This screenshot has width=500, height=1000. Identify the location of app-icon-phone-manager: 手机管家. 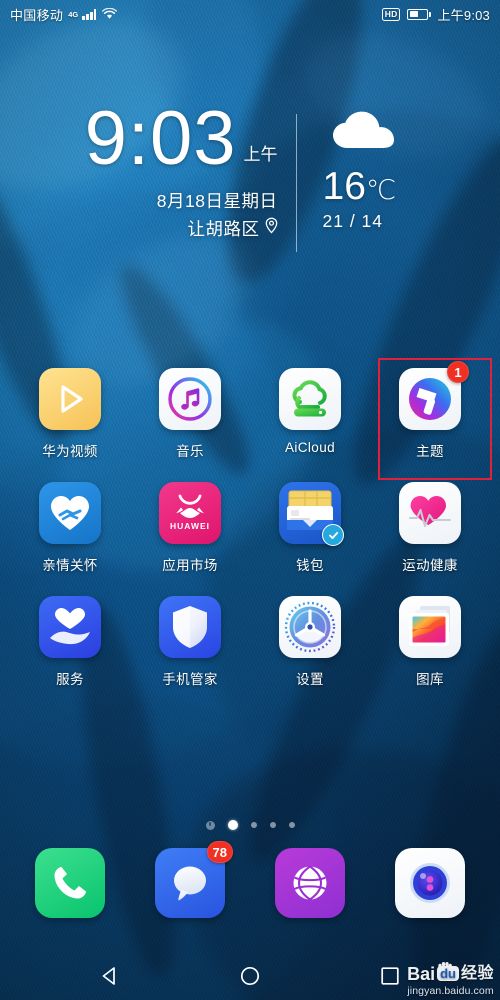
(190, 642).